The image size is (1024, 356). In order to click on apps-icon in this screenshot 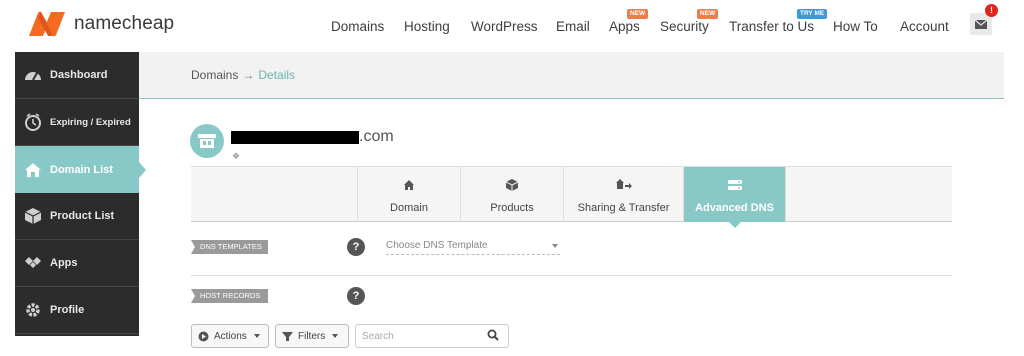, I will do `click(33, 262)`.